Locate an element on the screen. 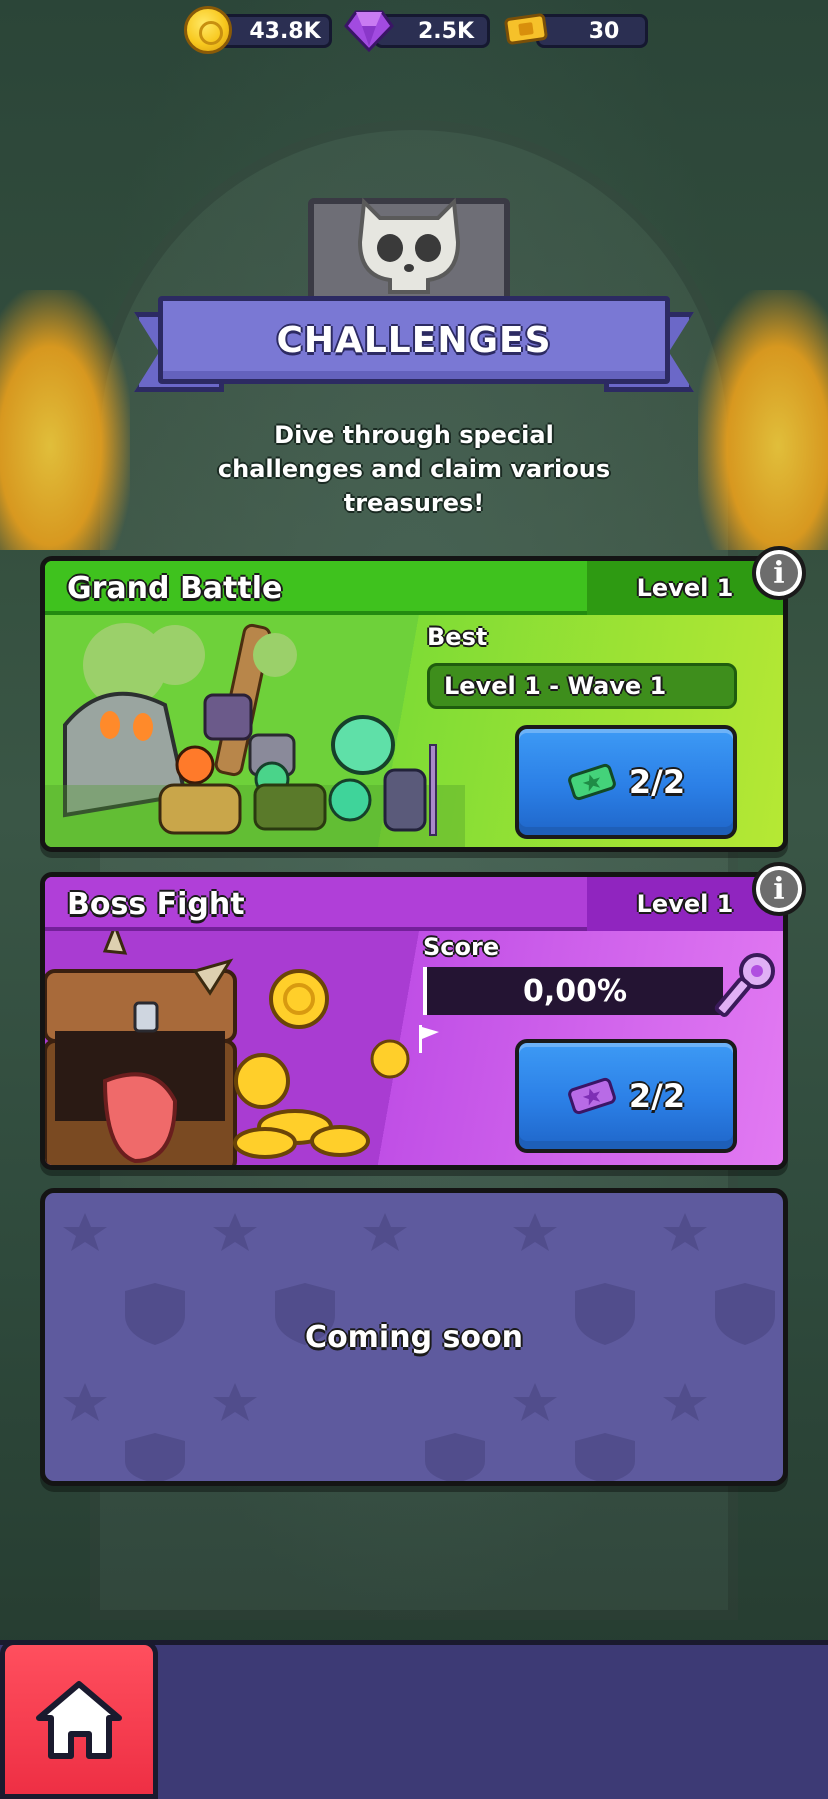  score-value: 0,00% is located at coordinates (575, 991).